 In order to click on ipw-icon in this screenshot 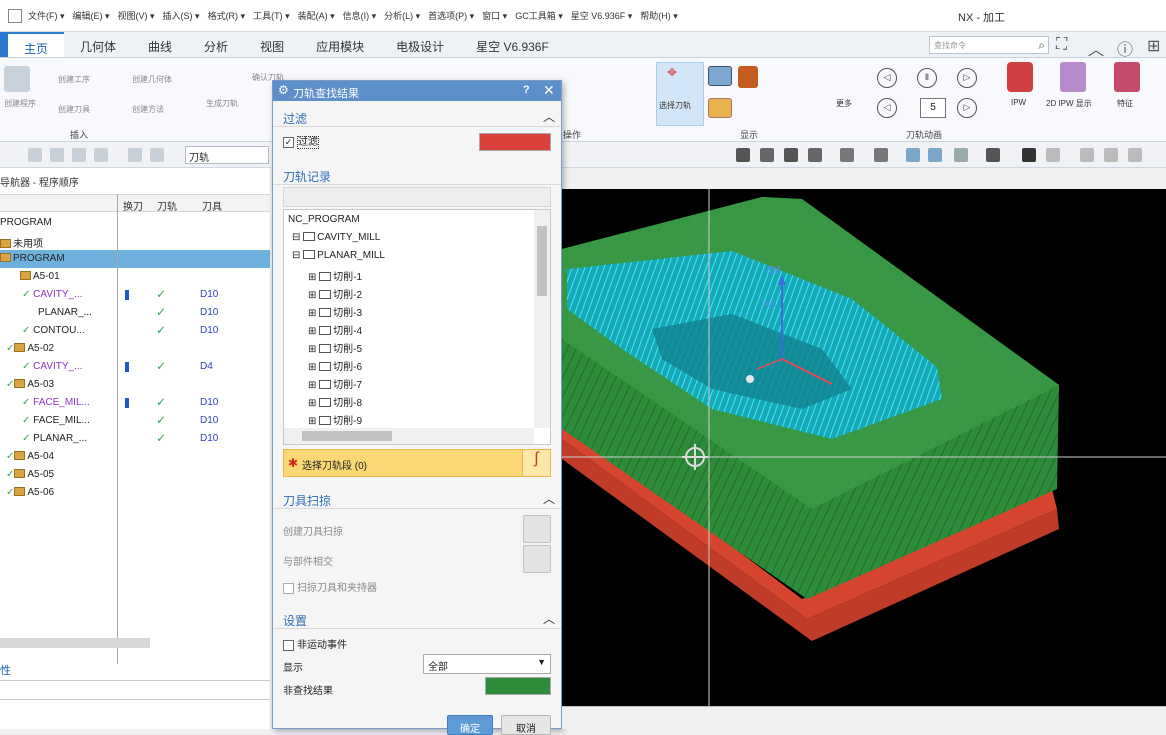, I will do `click(1020, 77)`.